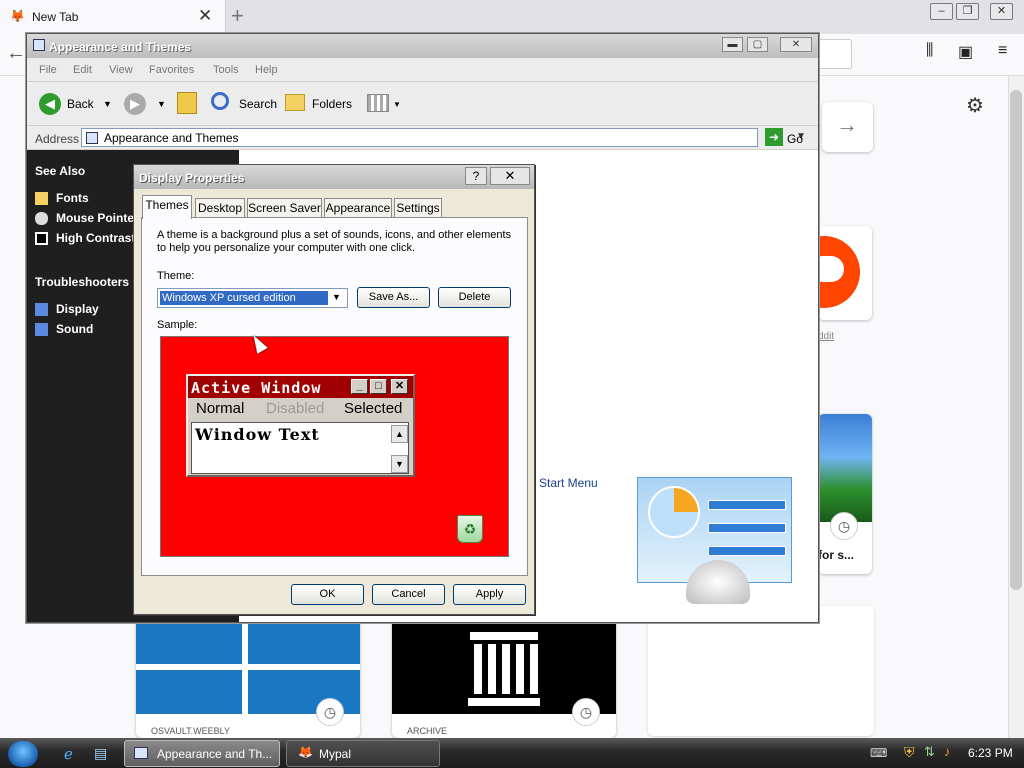  What do you see at coordinates (55, 17) in the screenshot?
I see `browser-tab-title: New Tab` at bounding box center [55, 17].